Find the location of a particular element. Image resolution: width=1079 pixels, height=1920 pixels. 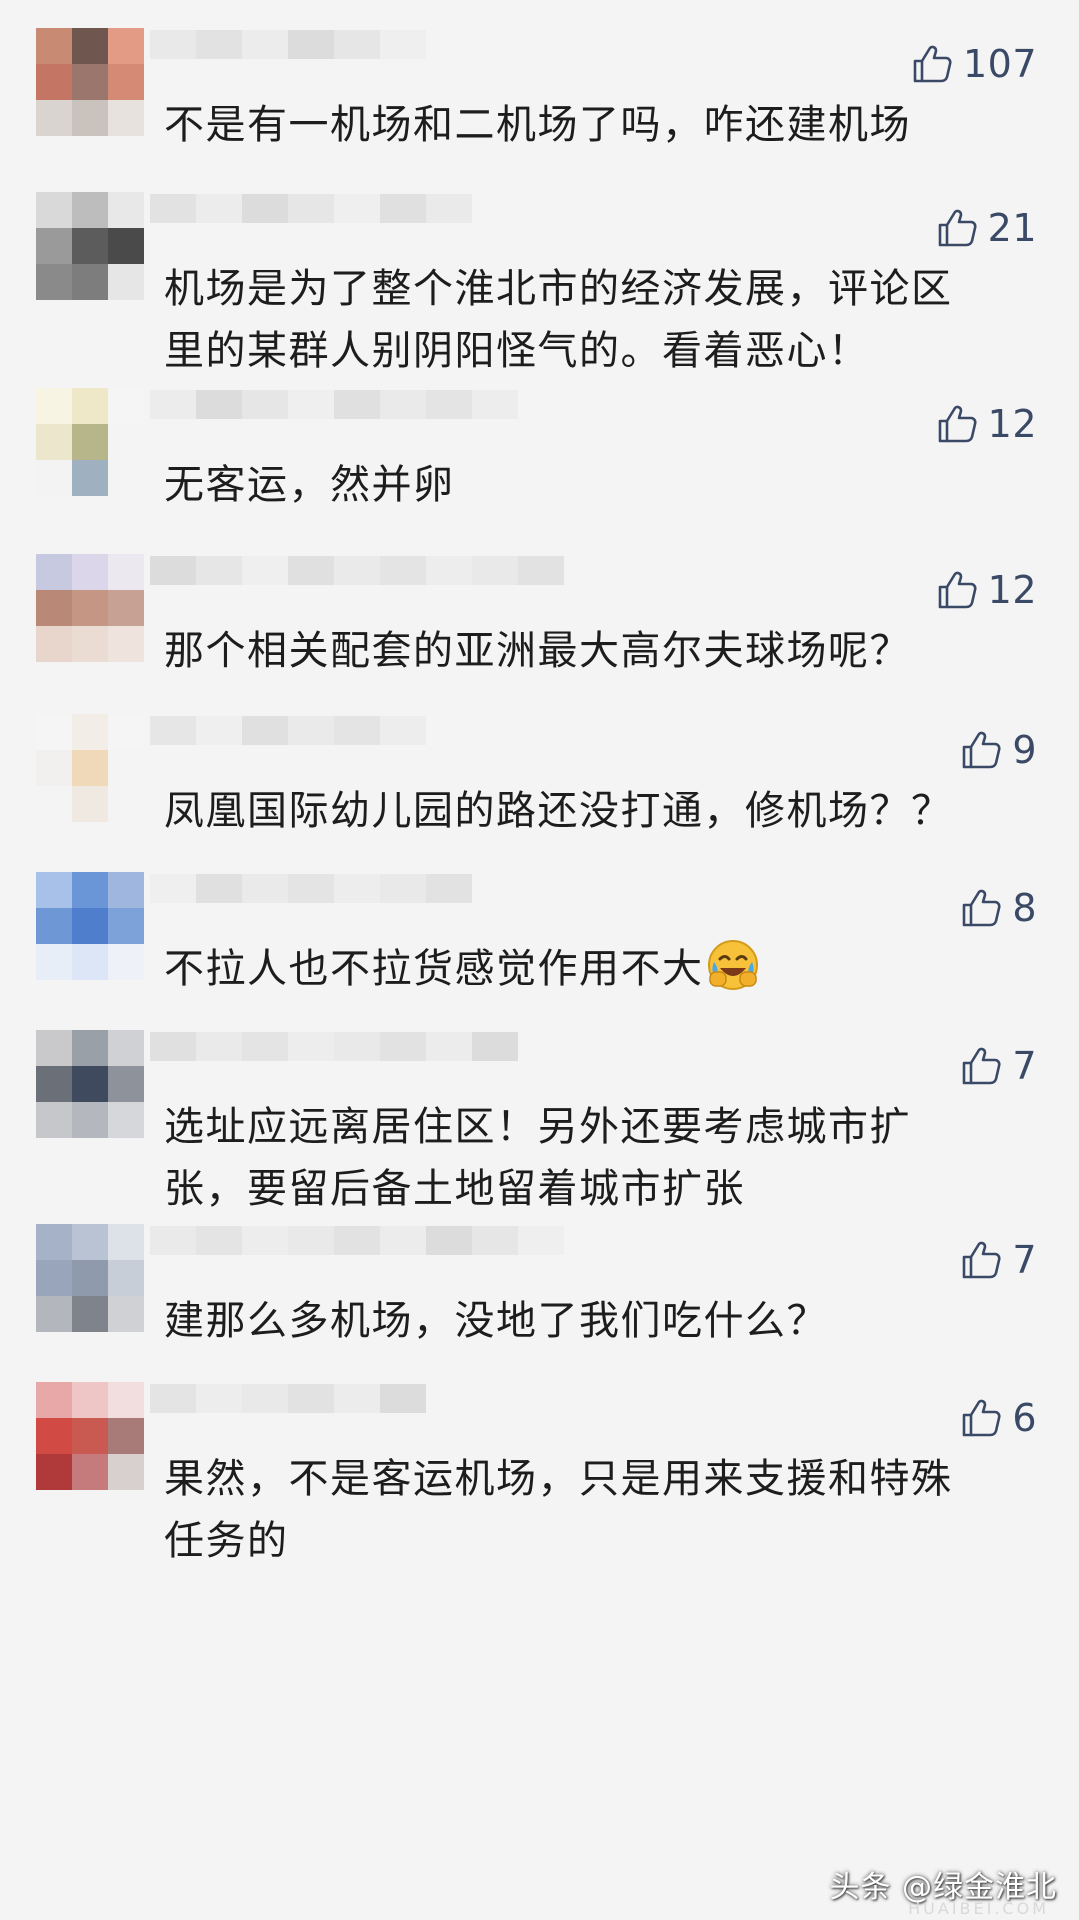

comment-text-content: 果然，不是客运机场，只是用来支援和特殊 任务的 is located at coordinates (558, 1510).